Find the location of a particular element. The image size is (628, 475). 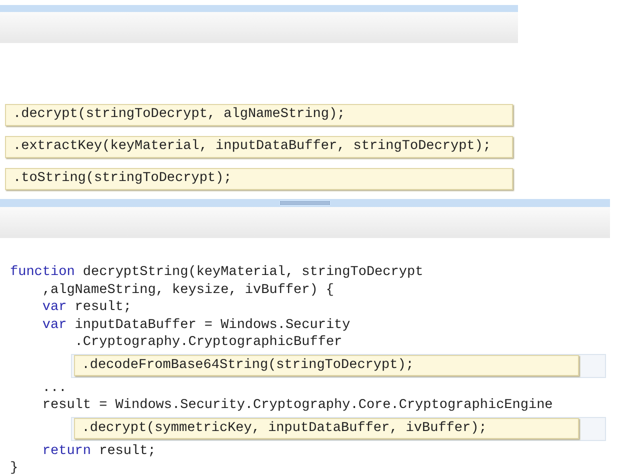

code-line: result = Windows.Security.Cryptography.Core.CryptographicEngine is located at coordinates (297, 405).